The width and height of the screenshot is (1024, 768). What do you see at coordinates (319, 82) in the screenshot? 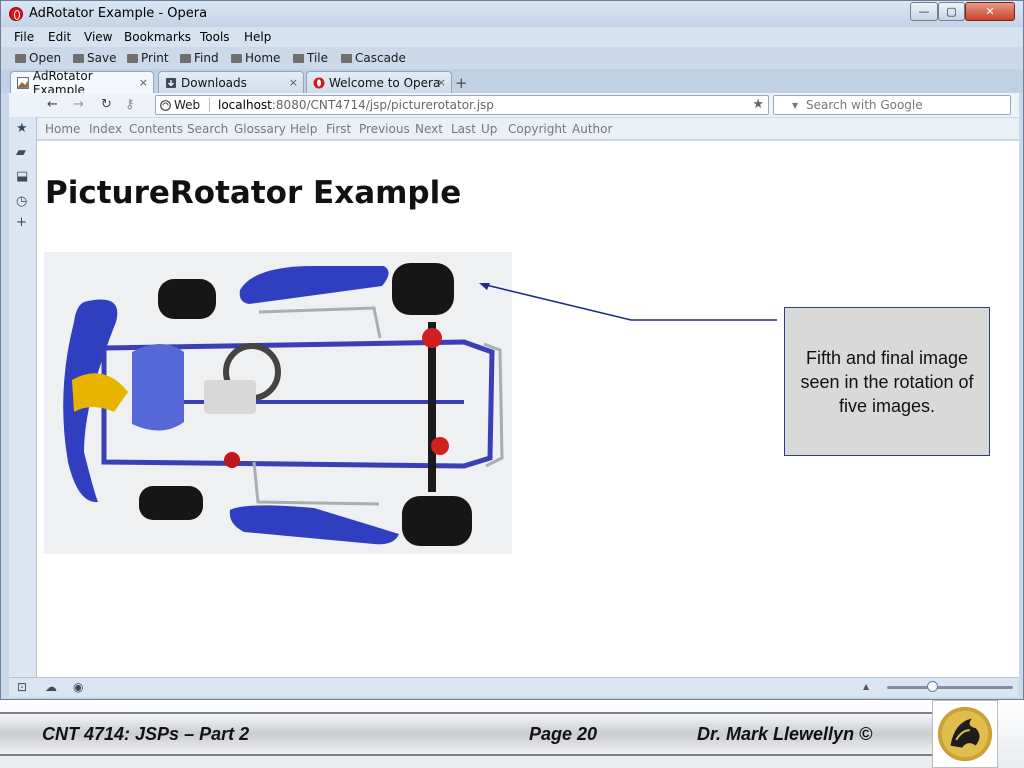
I see `opera-icon` at bounding box center [319, 82].